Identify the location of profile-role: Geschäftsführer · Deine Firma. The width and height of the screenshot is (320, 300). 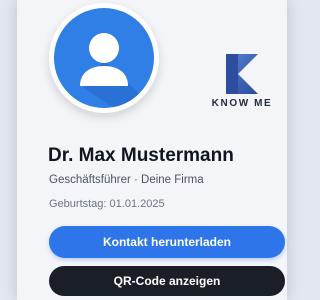
(126, 180).